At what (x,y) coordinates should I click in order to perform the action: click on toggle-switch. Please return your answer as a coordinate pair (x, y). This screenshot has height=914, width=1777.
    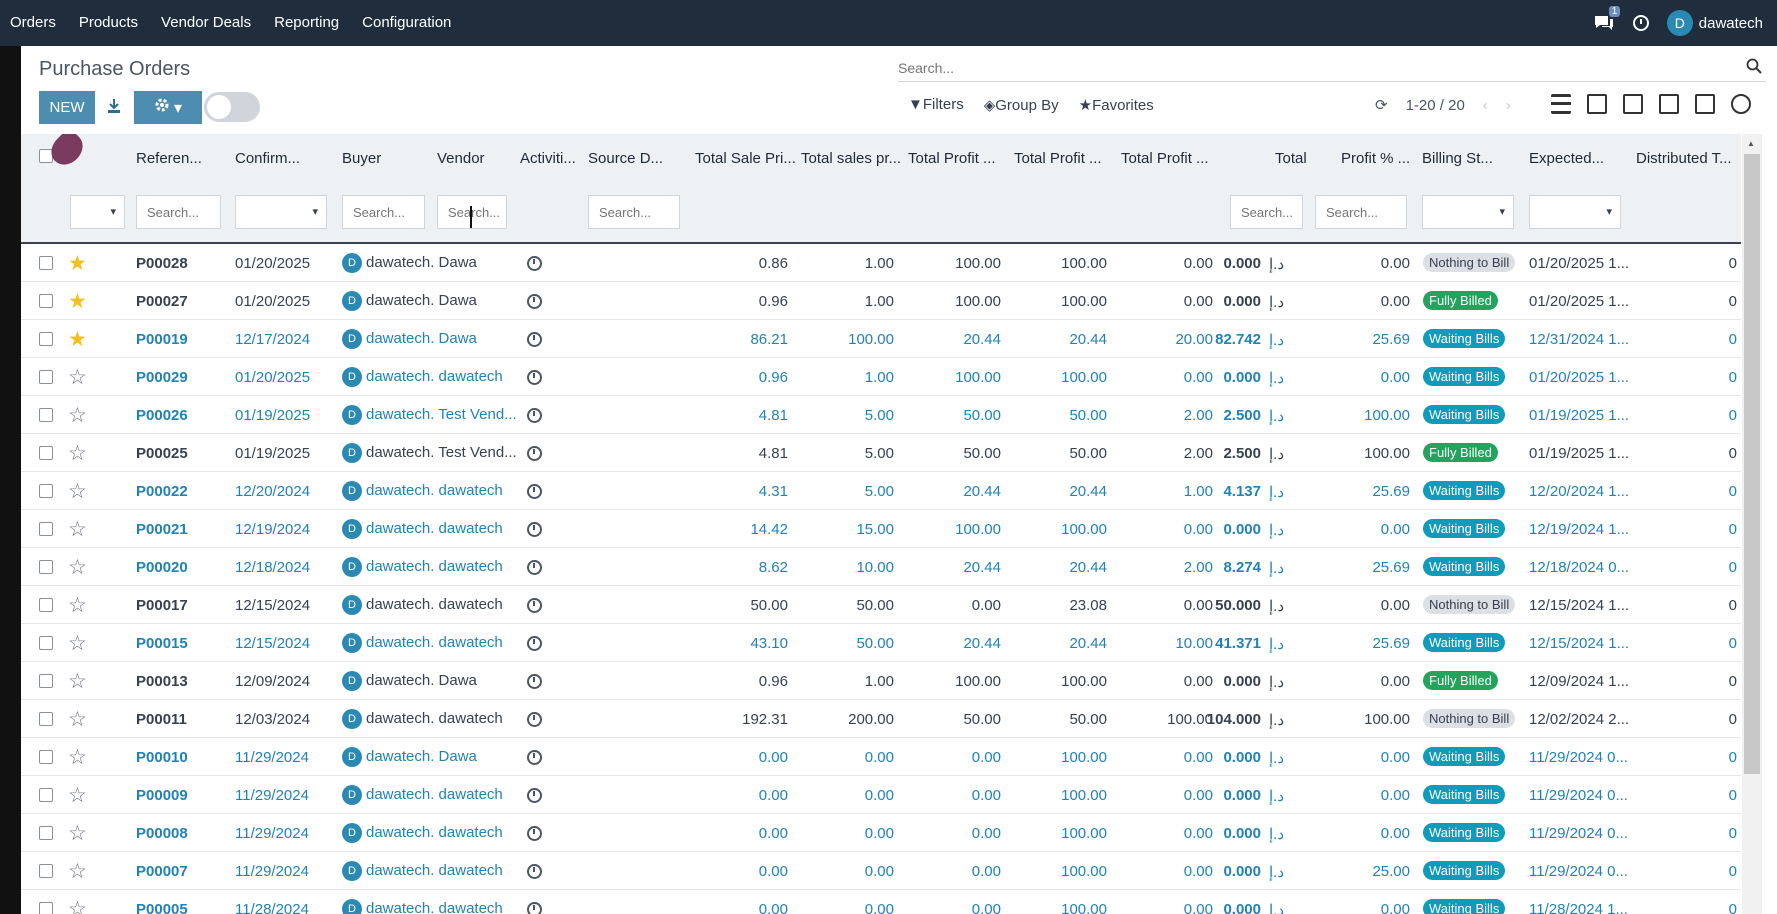
    Looking at the image, I should click on (232, 107).